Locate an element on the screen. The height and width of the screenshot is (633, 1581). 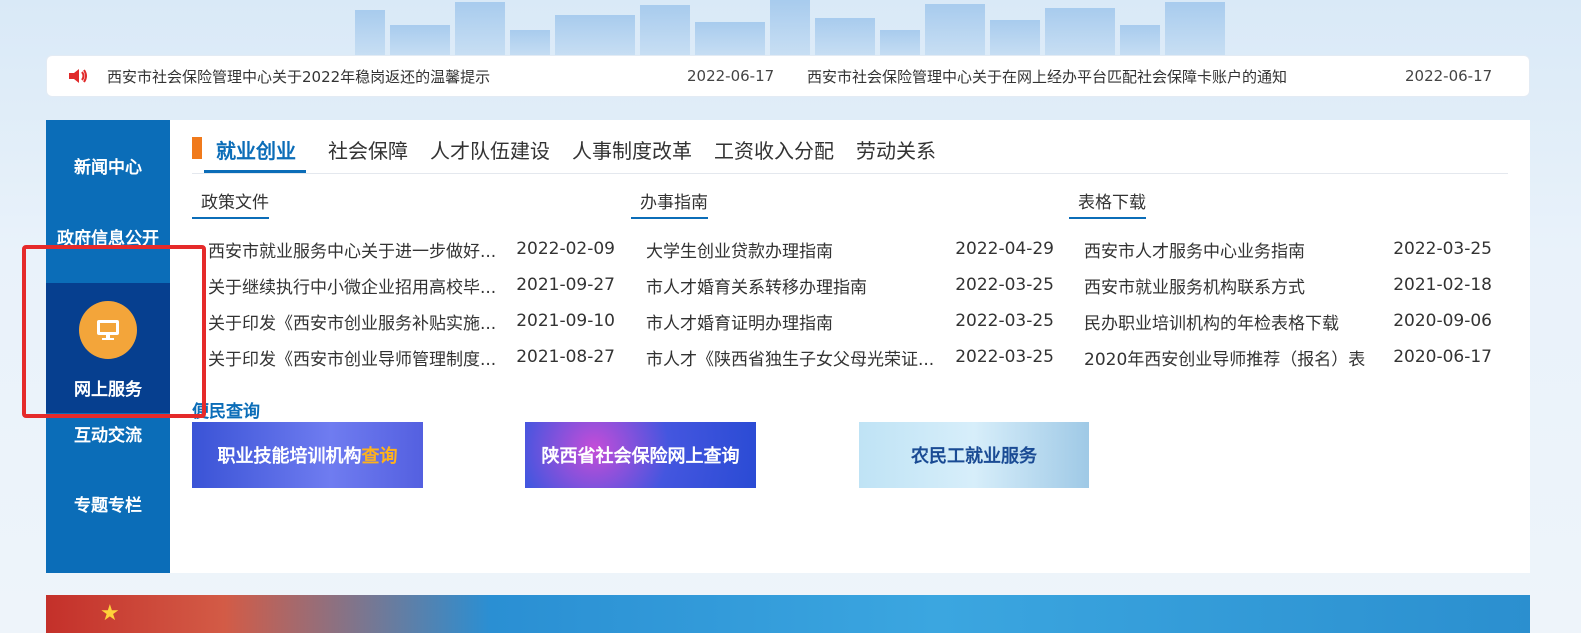
sidebar-item-online-service: 网上服务 is located at coordinates (108, 348).